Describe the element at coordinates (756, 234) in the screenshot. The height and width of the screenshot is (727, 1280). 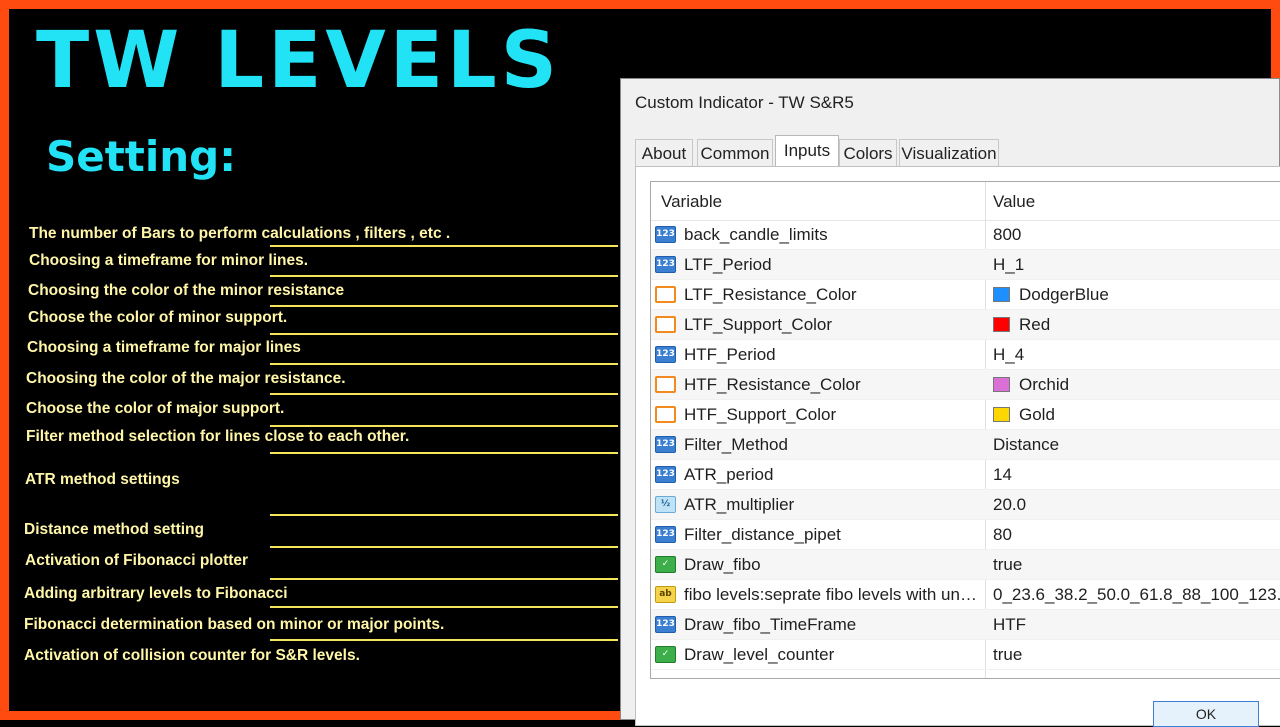
I see `input-variable-name: back_candle_limits` at that location.